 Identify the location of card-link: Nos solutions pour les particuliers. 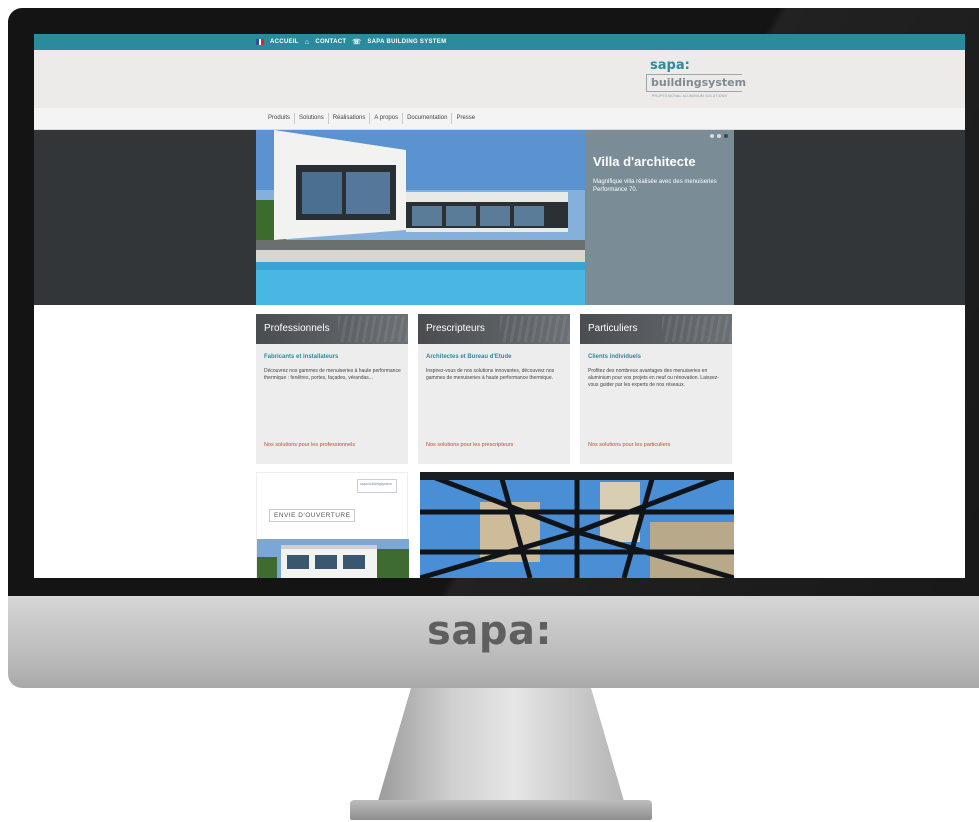
(629, 445).